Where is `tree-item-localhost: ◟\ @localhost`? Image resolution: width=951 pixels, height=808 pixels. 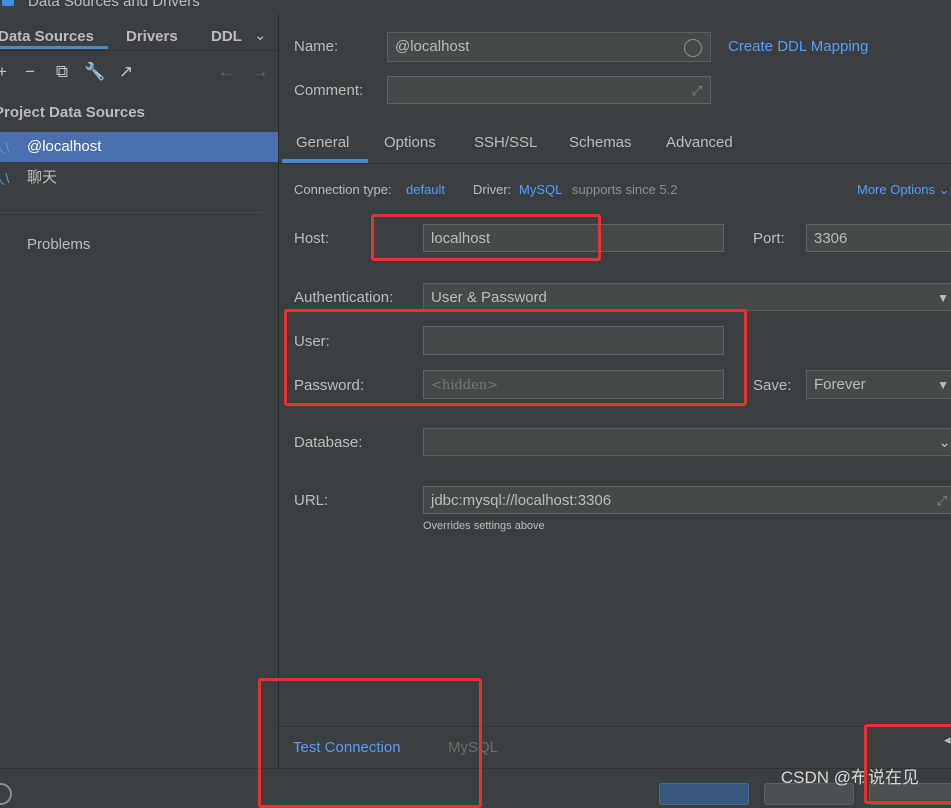 tree-item-localhost: ◟\ @localhost is located at coordinates (139, 147).